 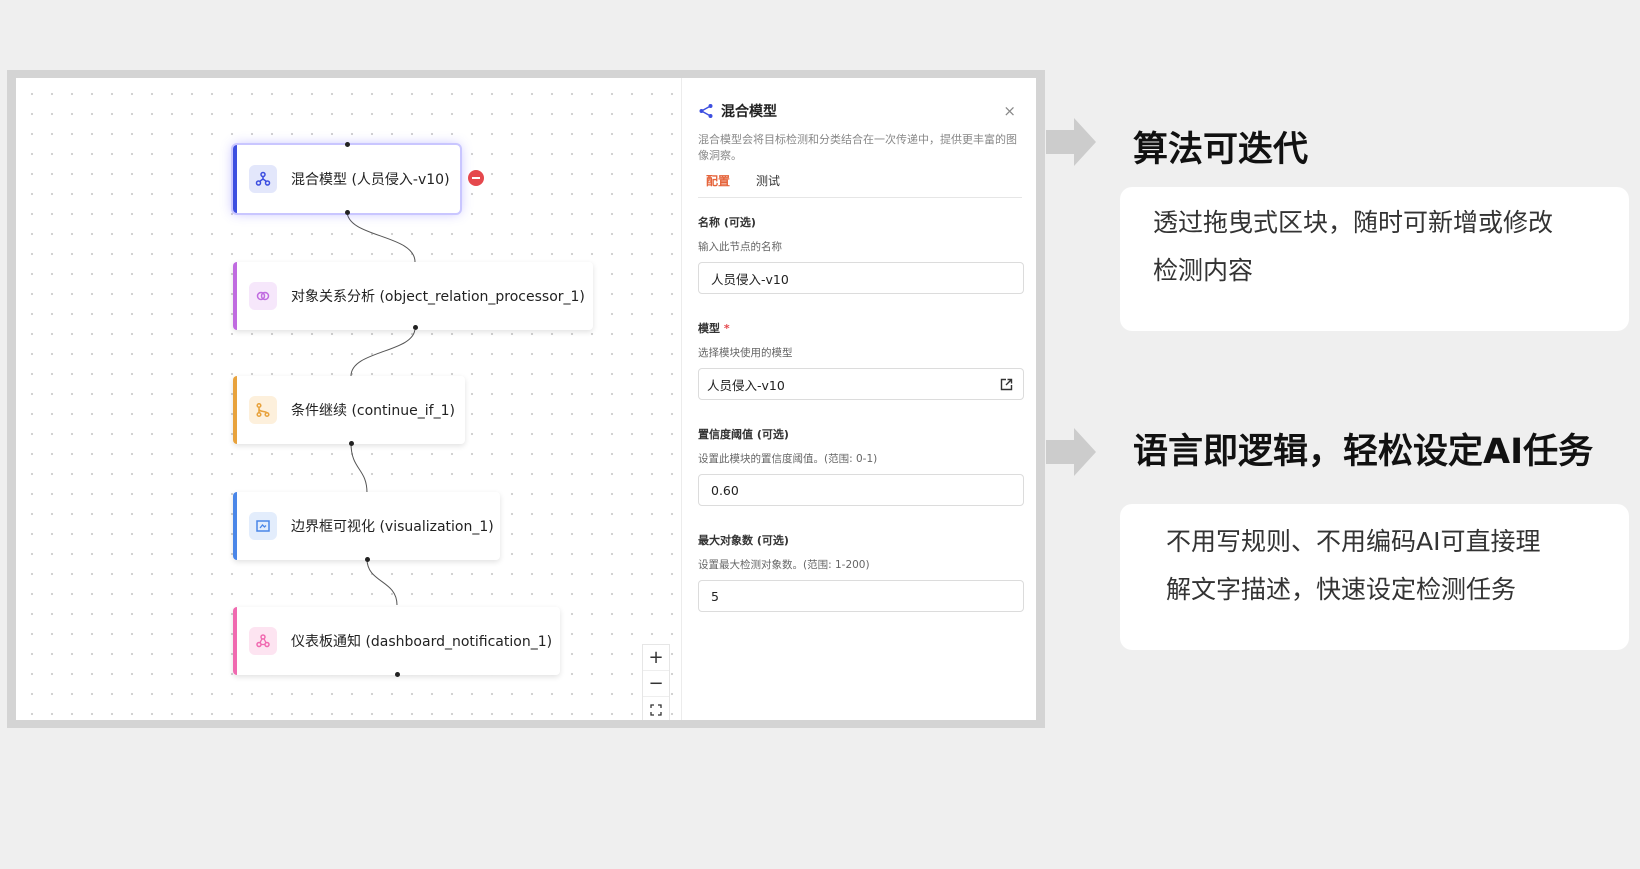 What do you see at coordinates (745, 353) in the screenshot?
I see `model-field-hint: 选择模块使用的模型` at bounding box center [745, 353].